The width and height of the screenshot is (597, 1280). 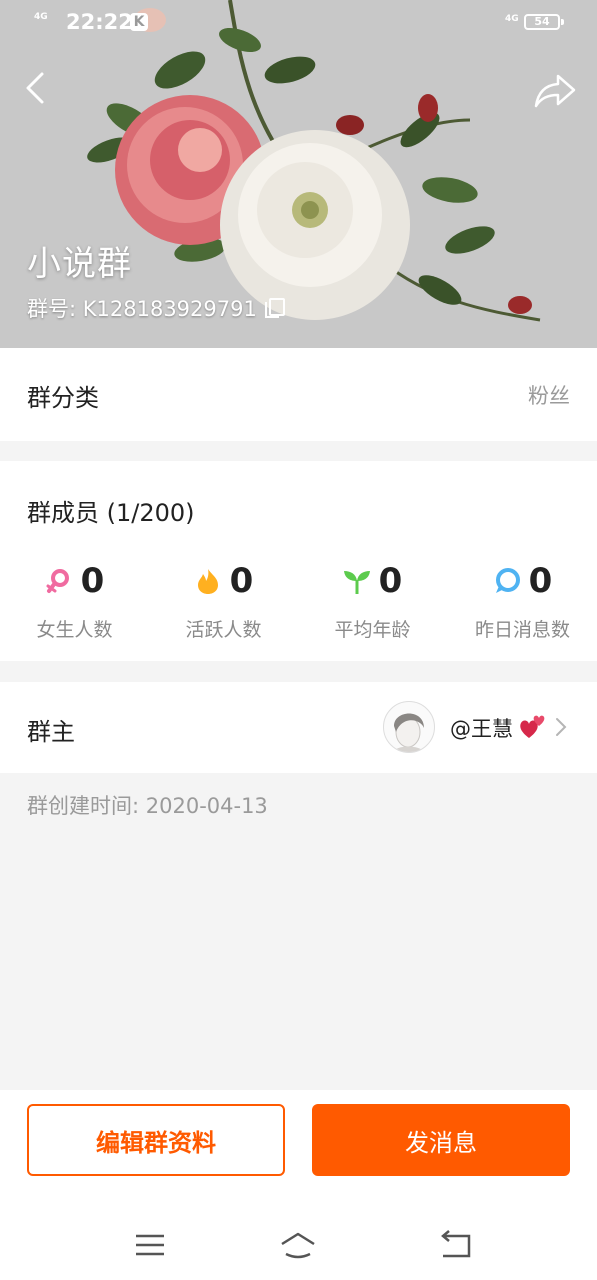 What do you see at coordinates (512, 19) in the screenshot?
I see `network-type: 4G` at bounding box center [512, 19].